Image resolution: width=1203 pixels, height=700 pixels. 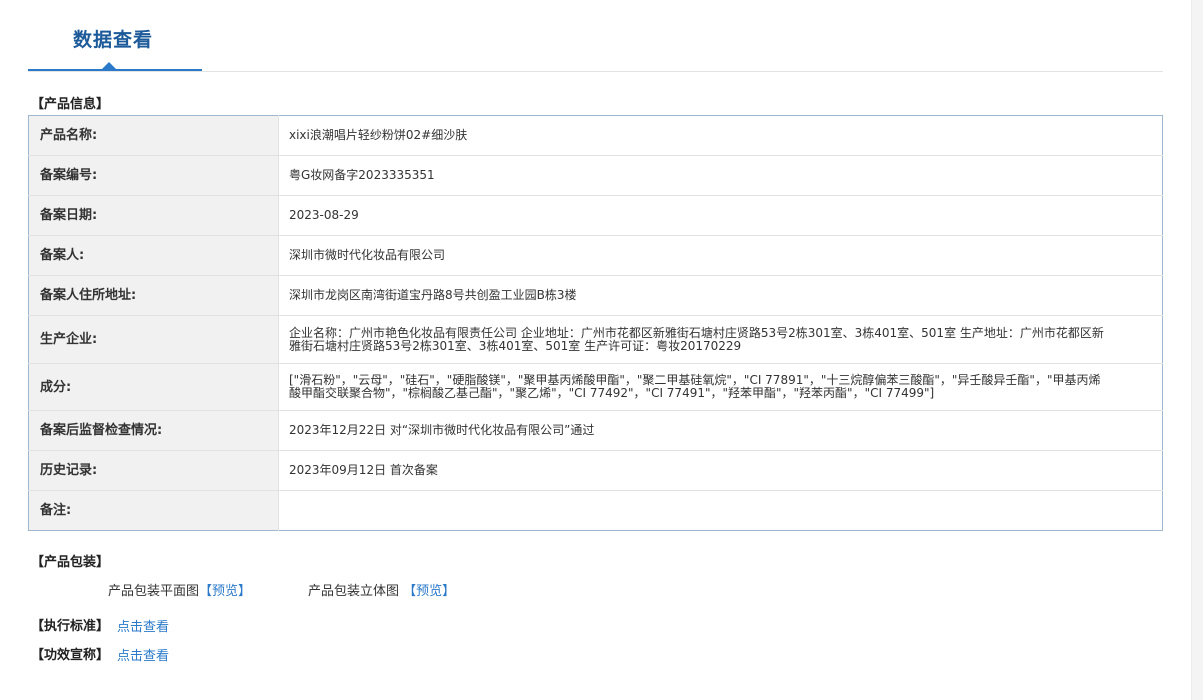 I want to click on row-value-registrant: 深圳市微时代化妆品有限公司, so click(x=720, y=255).